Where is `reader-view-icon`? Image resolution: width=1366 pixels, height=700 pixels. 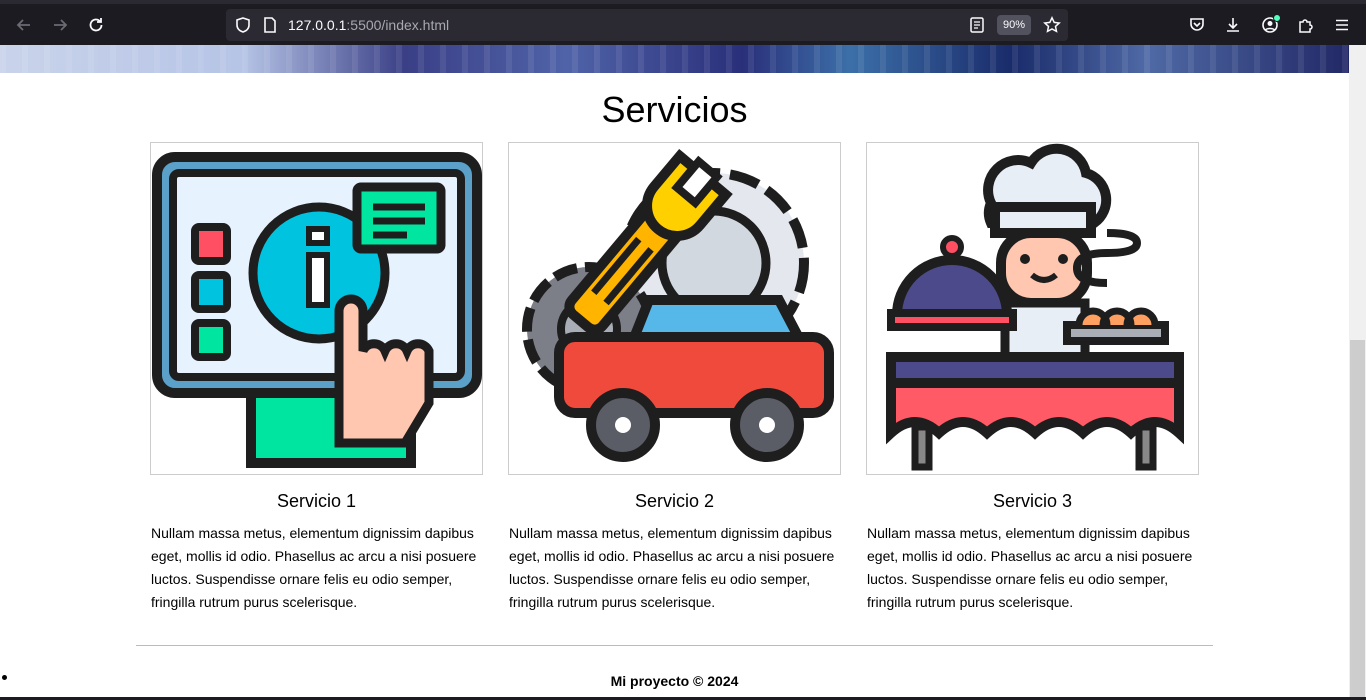
reader-view-icon is located at coordinates (977, 25).